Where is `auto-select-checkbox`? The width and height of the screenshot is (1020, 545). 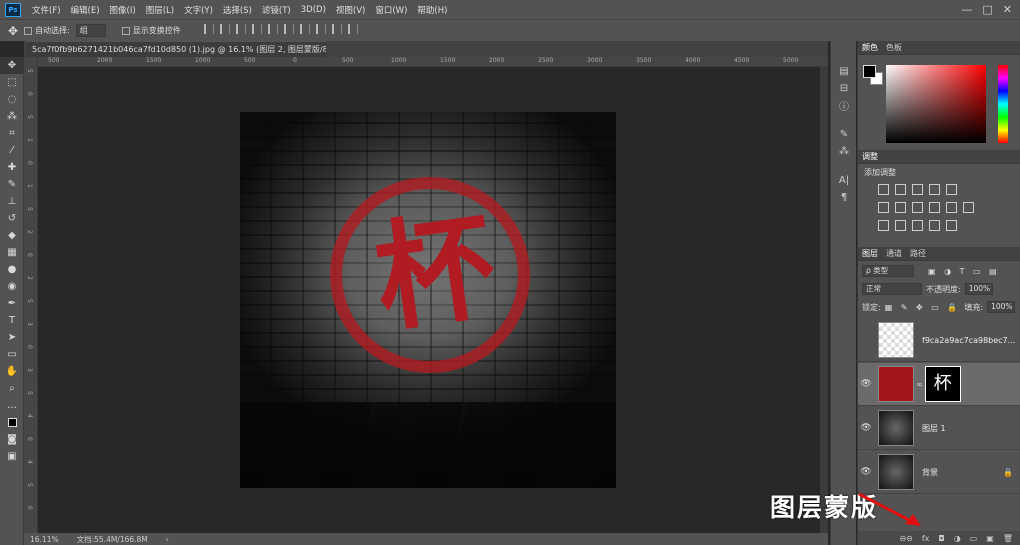
auto-select-checkbox is located at coordinates (28, 30).